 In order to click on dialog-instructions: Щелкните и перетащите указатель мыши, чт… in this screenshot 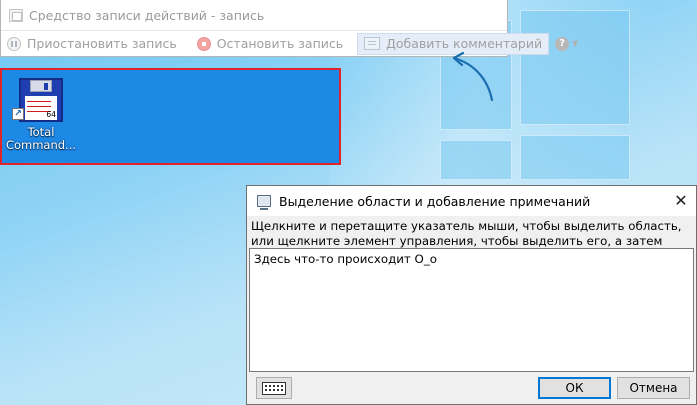, I will do `click(466, 241)`.